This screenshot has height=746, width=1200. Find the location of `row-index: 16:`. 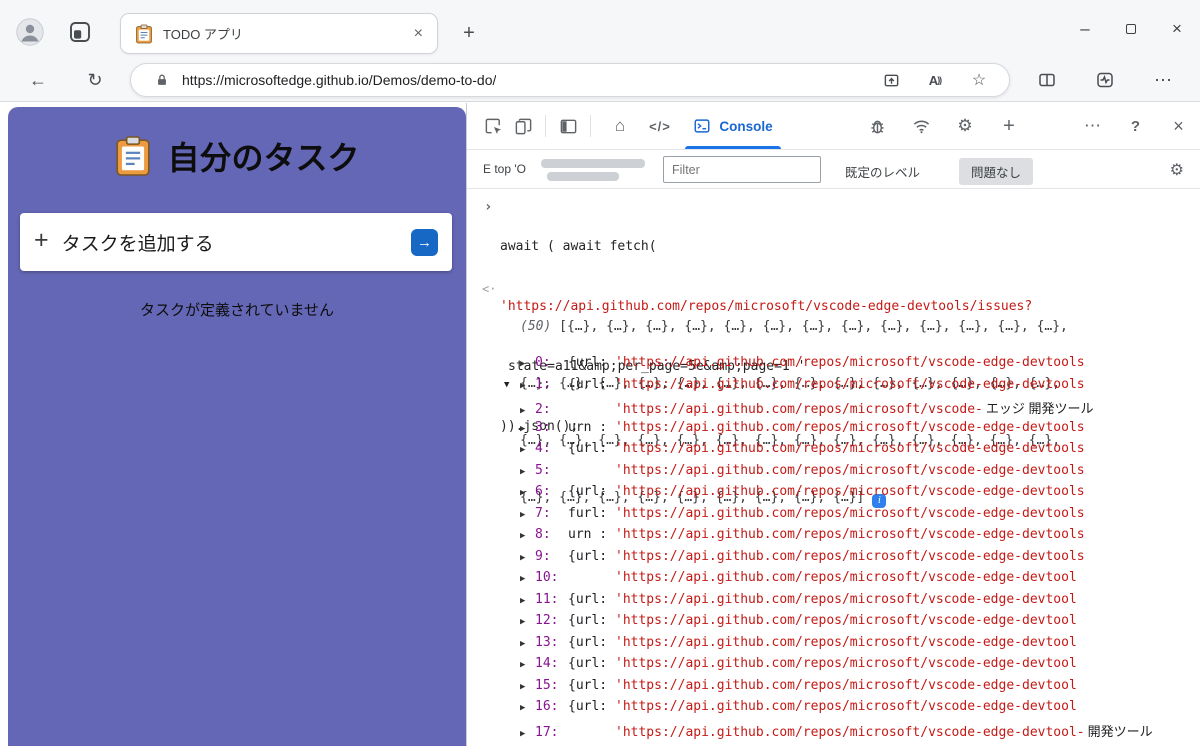

row-index: 16: is located at coordinates (547, 706).